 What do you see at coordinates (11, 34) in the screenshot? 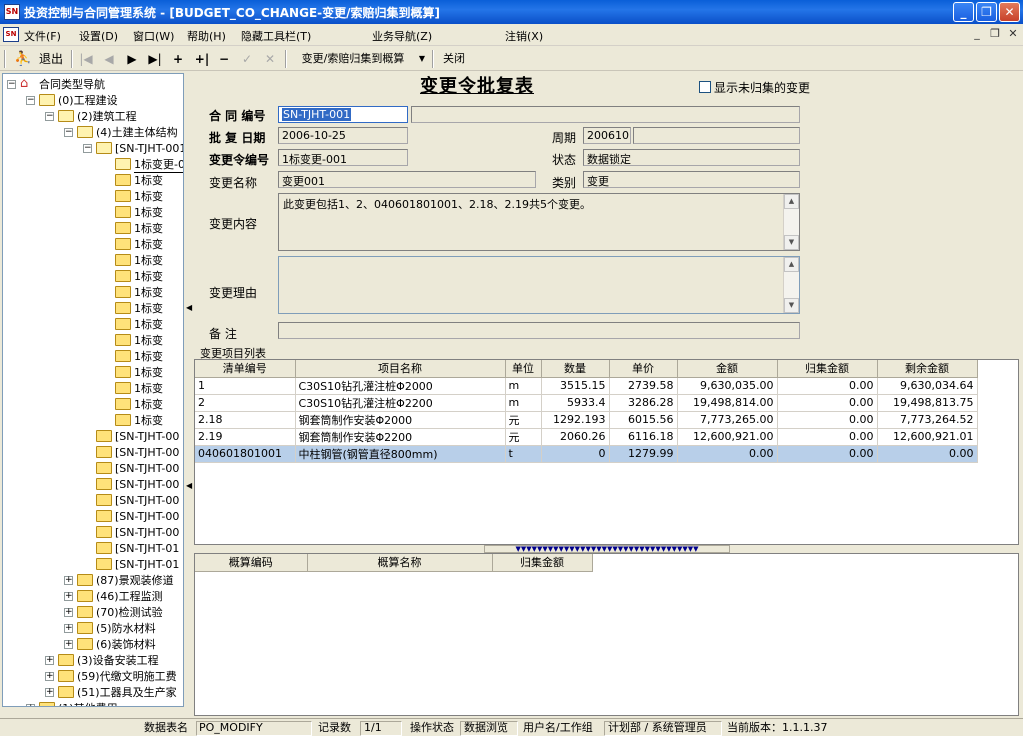
I see `document-icon: SN` at bounding box center [11, 34].